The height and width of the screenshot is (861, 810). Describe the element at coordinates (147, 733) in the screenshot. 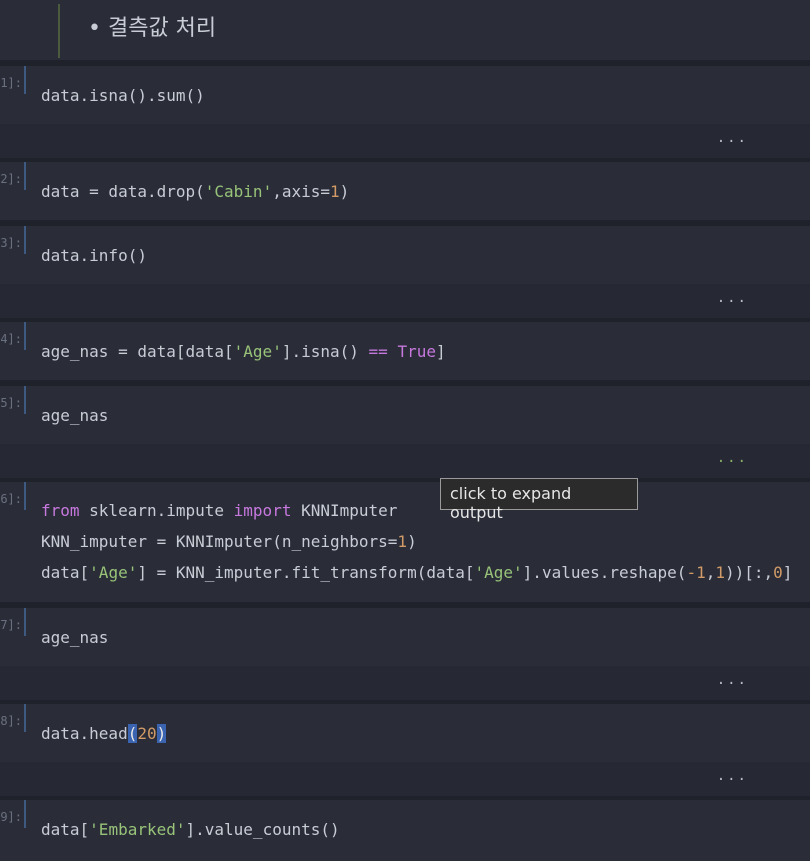

I see `code-token: 20` at that location.